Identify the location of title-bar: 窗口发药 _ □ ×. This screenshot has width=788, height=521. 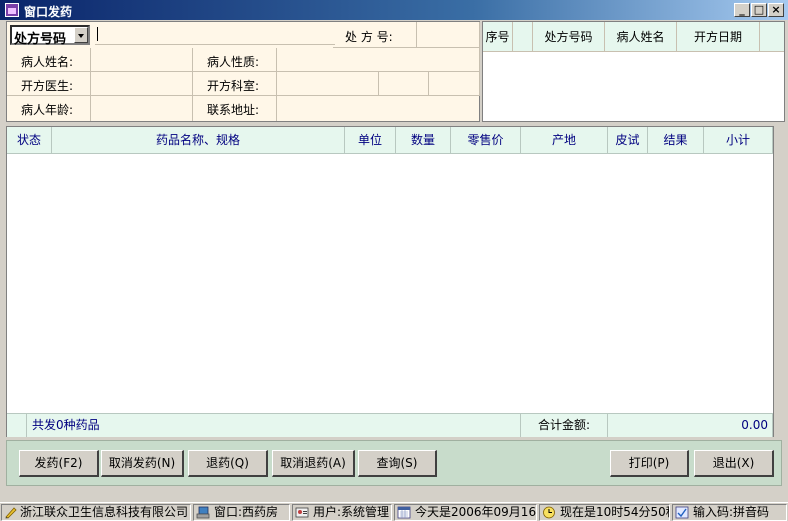
(394, 10).